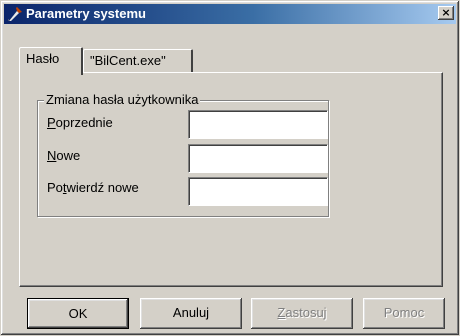 The height and width of the screenshot is (336, 460). Describe the element at coordinates (404, 313) in the screenshot. I see `help-button: Pomoc` at that location.